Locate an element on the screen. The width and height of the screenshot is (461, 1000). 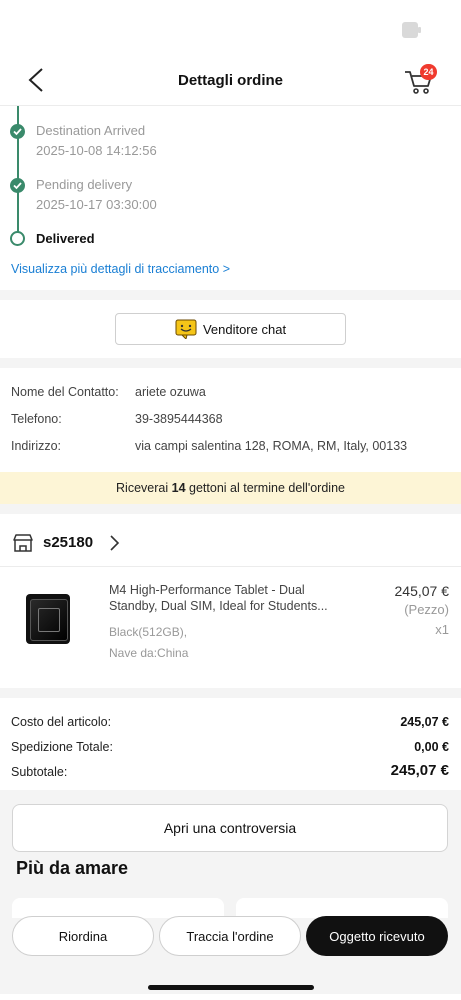
item-received-button: Oggetto ricevuto is located at coordinates (377, 936).